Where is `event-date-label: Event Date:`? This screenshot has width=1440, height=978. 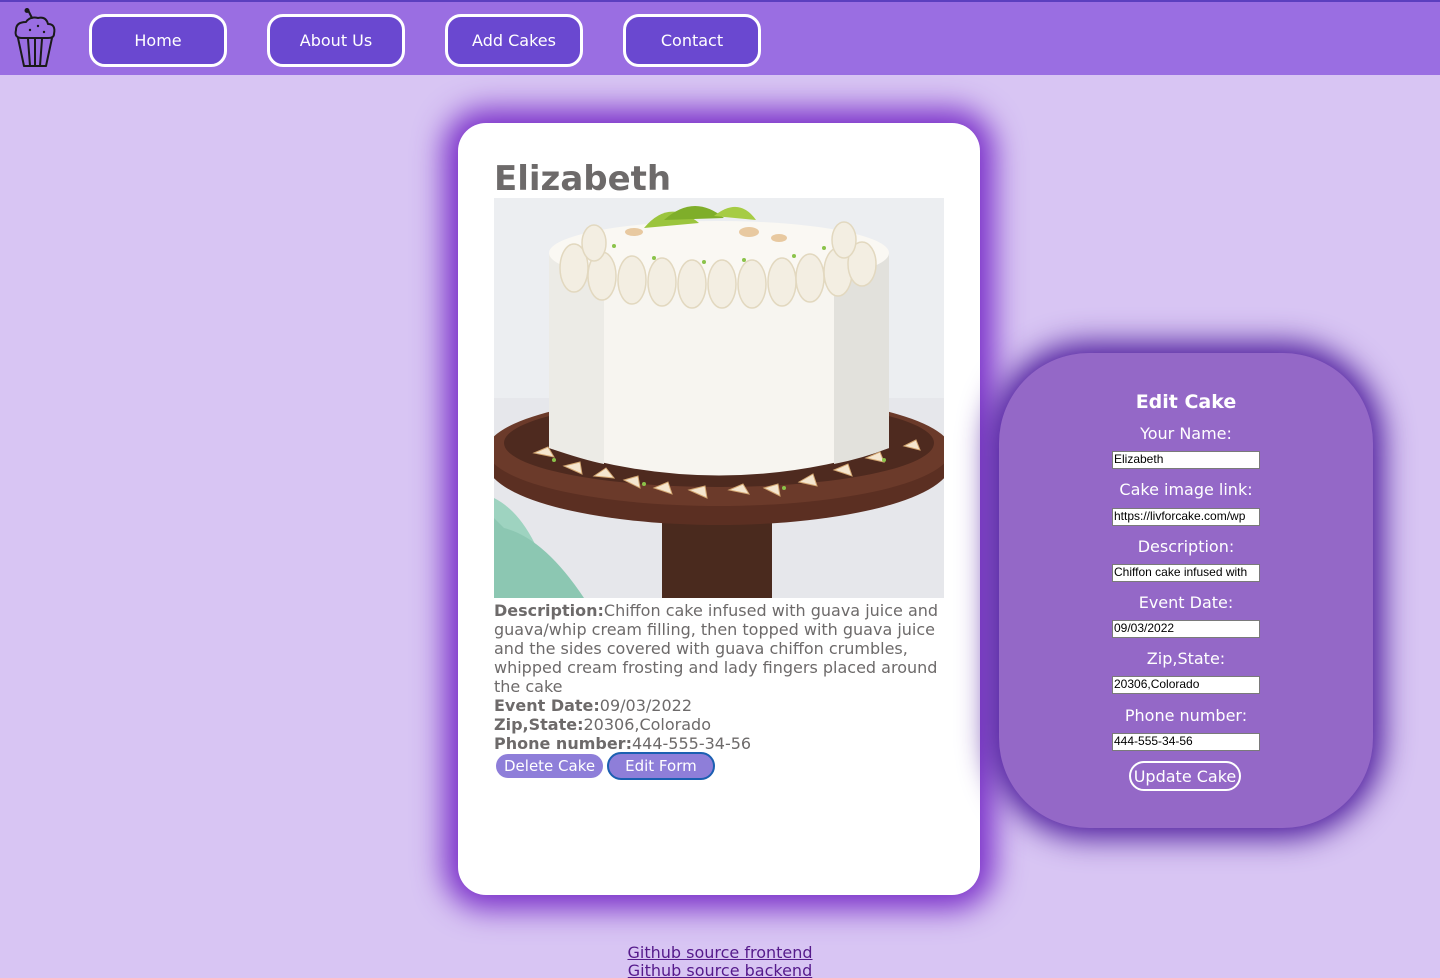
event-date-label: Event Date: is located at coordinates (547, 705).